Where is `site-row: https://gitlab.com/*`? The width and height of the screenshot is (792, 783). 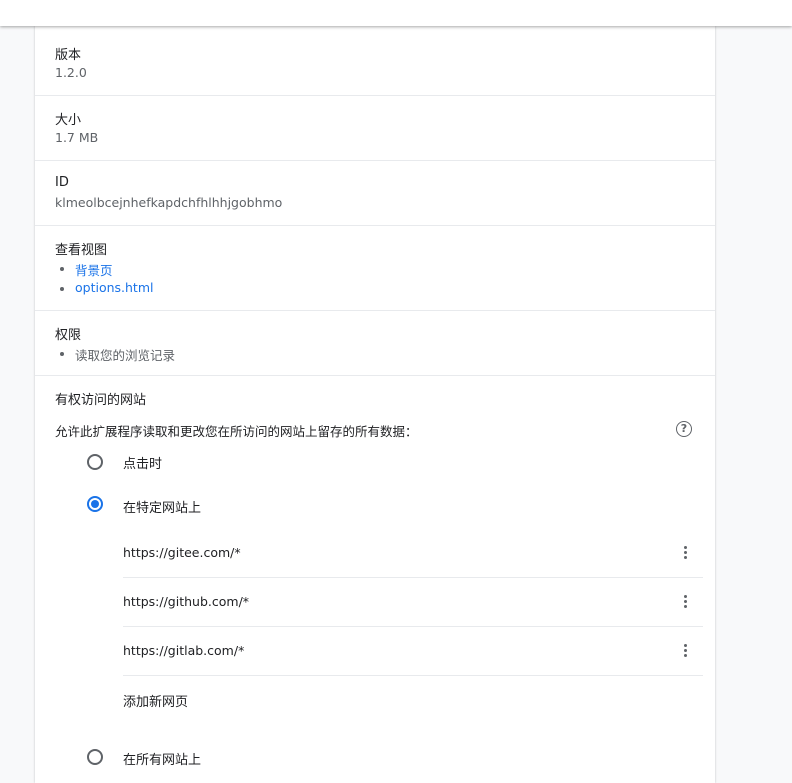
site-row: https://gitlab.com/* is located at coordinates (413, 651).